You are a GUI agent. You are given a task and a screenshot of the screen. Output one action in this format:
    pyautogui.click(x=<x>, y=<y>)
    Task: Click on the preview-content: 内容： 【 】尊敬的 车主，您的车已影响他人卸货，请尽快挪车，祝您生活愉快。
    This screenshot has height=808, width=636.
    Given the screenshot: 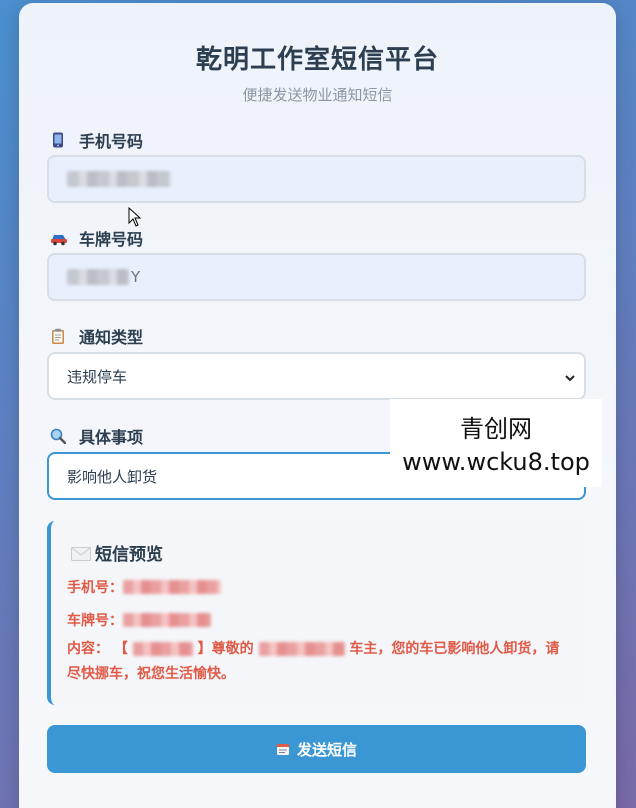 What is the action you would take?
    pyautogui.click(x=317, y=662)
    